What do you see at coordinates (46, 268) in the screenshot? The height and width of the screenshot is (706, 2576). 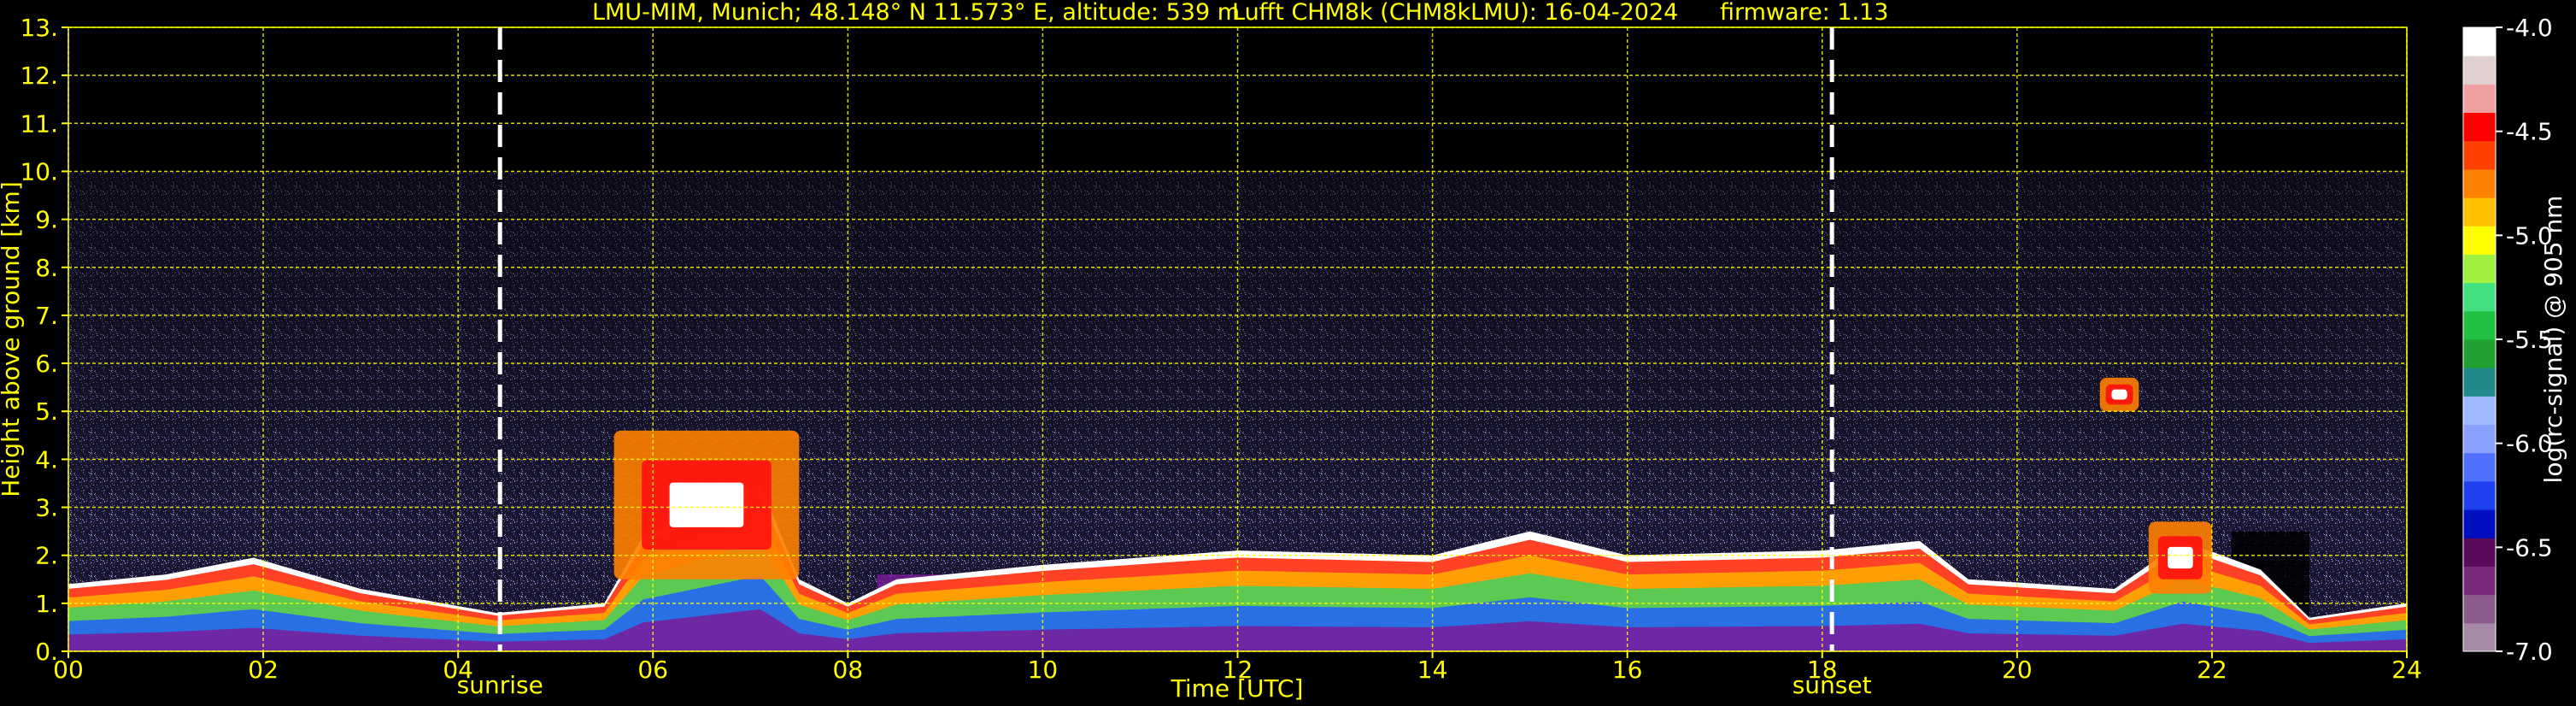 I see `y-tick-label: 8.` at bounding box center [46, 268].